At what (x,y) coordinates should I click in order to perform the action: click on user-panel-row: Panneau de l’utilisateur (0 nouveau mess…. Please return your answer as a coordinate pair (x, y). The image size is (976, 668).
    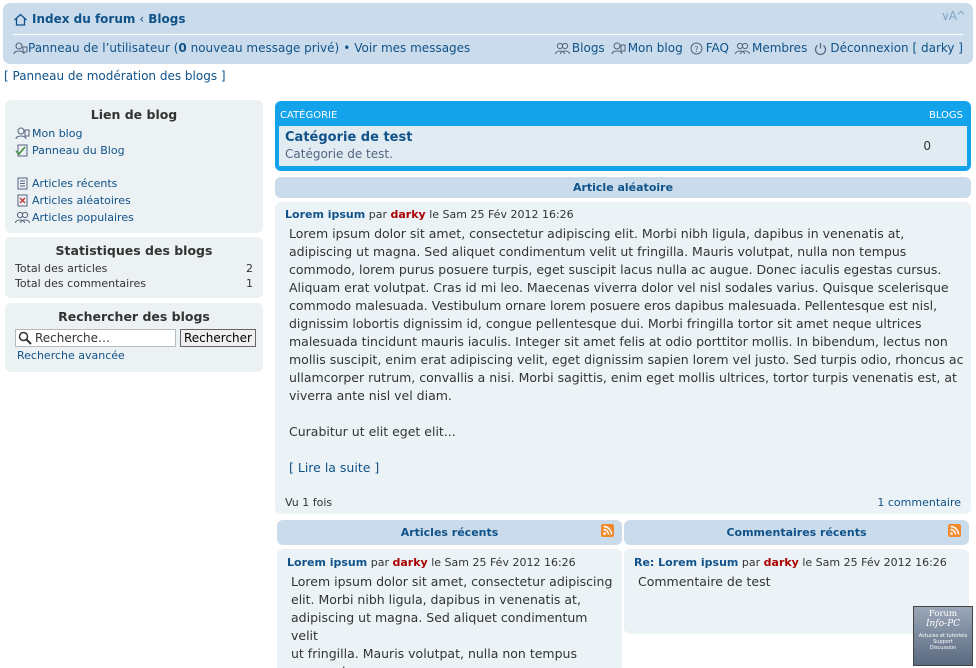
    Looking at the image, I should click on (241, 48).